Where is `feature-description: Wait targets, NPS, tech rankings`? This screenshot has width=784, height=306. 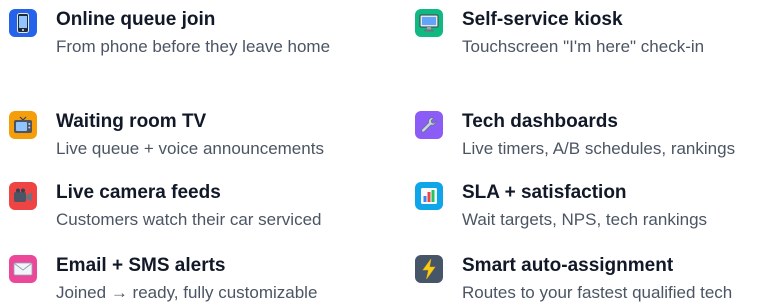
feature-description: Wait targets, NPS, tech rankings is located at coordinates (585, 219).